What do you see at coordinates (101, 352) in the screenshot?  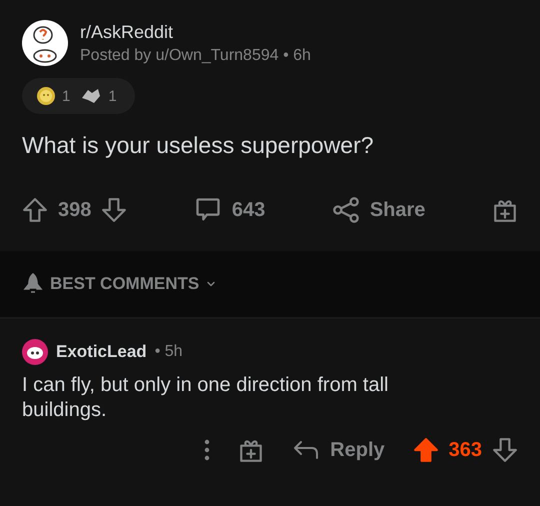 I see `comment-author: ExoticLead` at bounding box center [101, 352].